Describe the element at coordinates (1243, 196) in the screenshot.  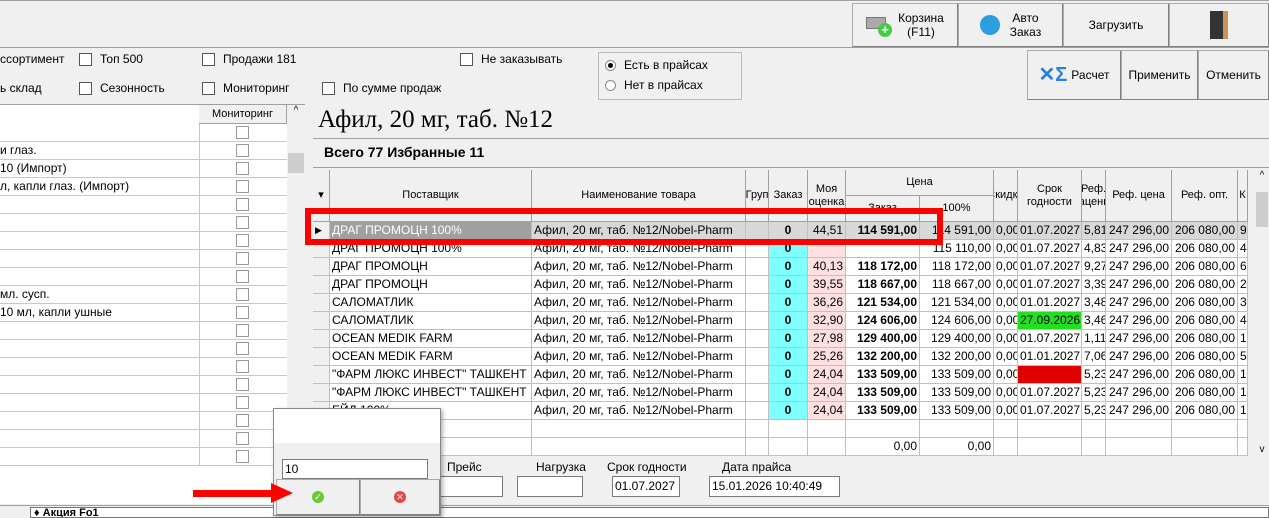
I see `header-extra: К` at that location.